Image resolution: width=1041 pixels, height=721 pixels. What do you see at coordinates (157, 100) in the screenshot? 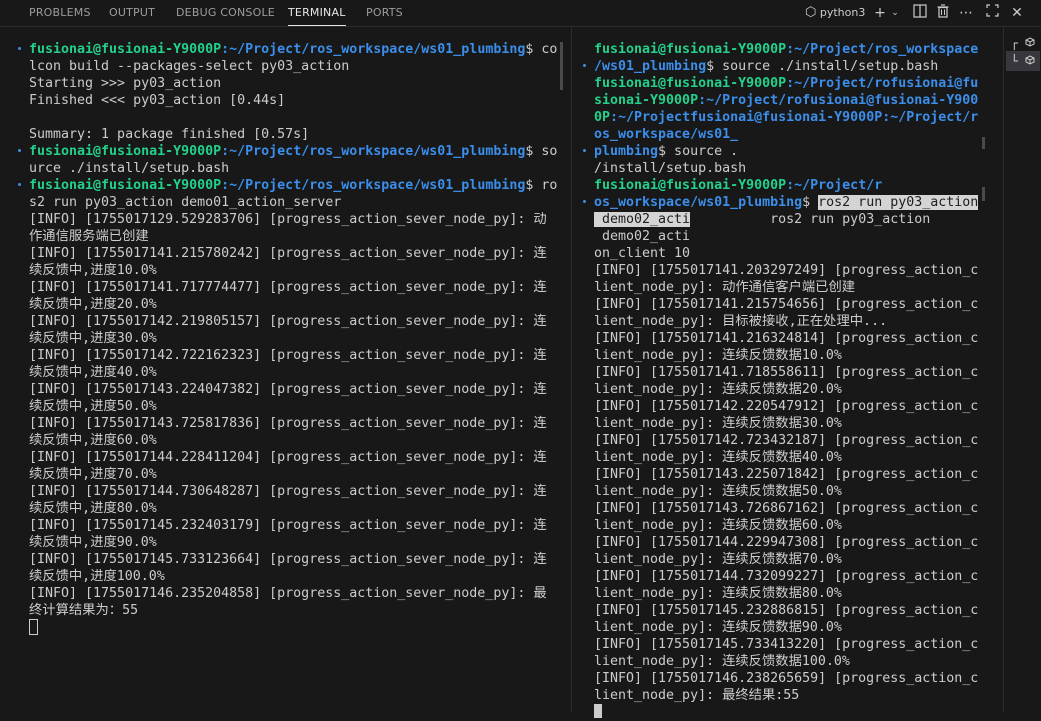
I see `terminal-text: Finished <<< py03_action [0.44s]` at bounding box center [157, 100].